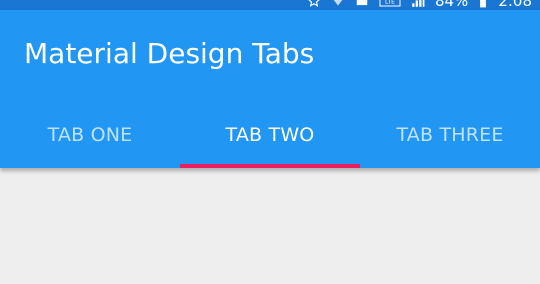 This screenshot has width=540, height=284. Describe the element at coordinates (451, 5) in the screenshot. I see `battery-percent: 84%` at that location.